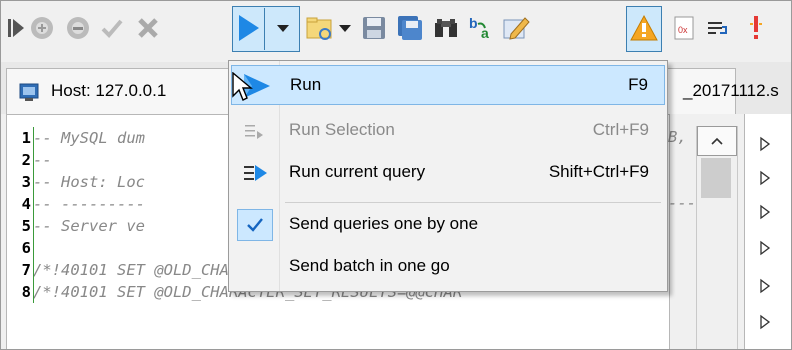 Image resolution: width=792 pixels, height=350 pixels. Describe the element at coordinates (598, 171) in the screenshot. I see `menu-item-shortcut: Shift+Ctrl+F9` at that location.